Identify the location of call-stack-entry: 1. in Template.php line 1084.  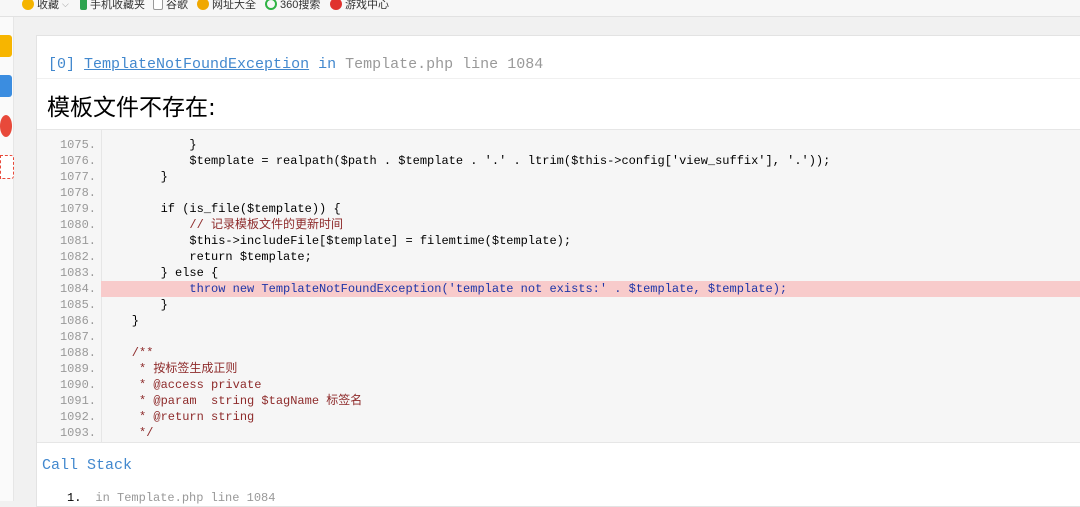
(171, 498).